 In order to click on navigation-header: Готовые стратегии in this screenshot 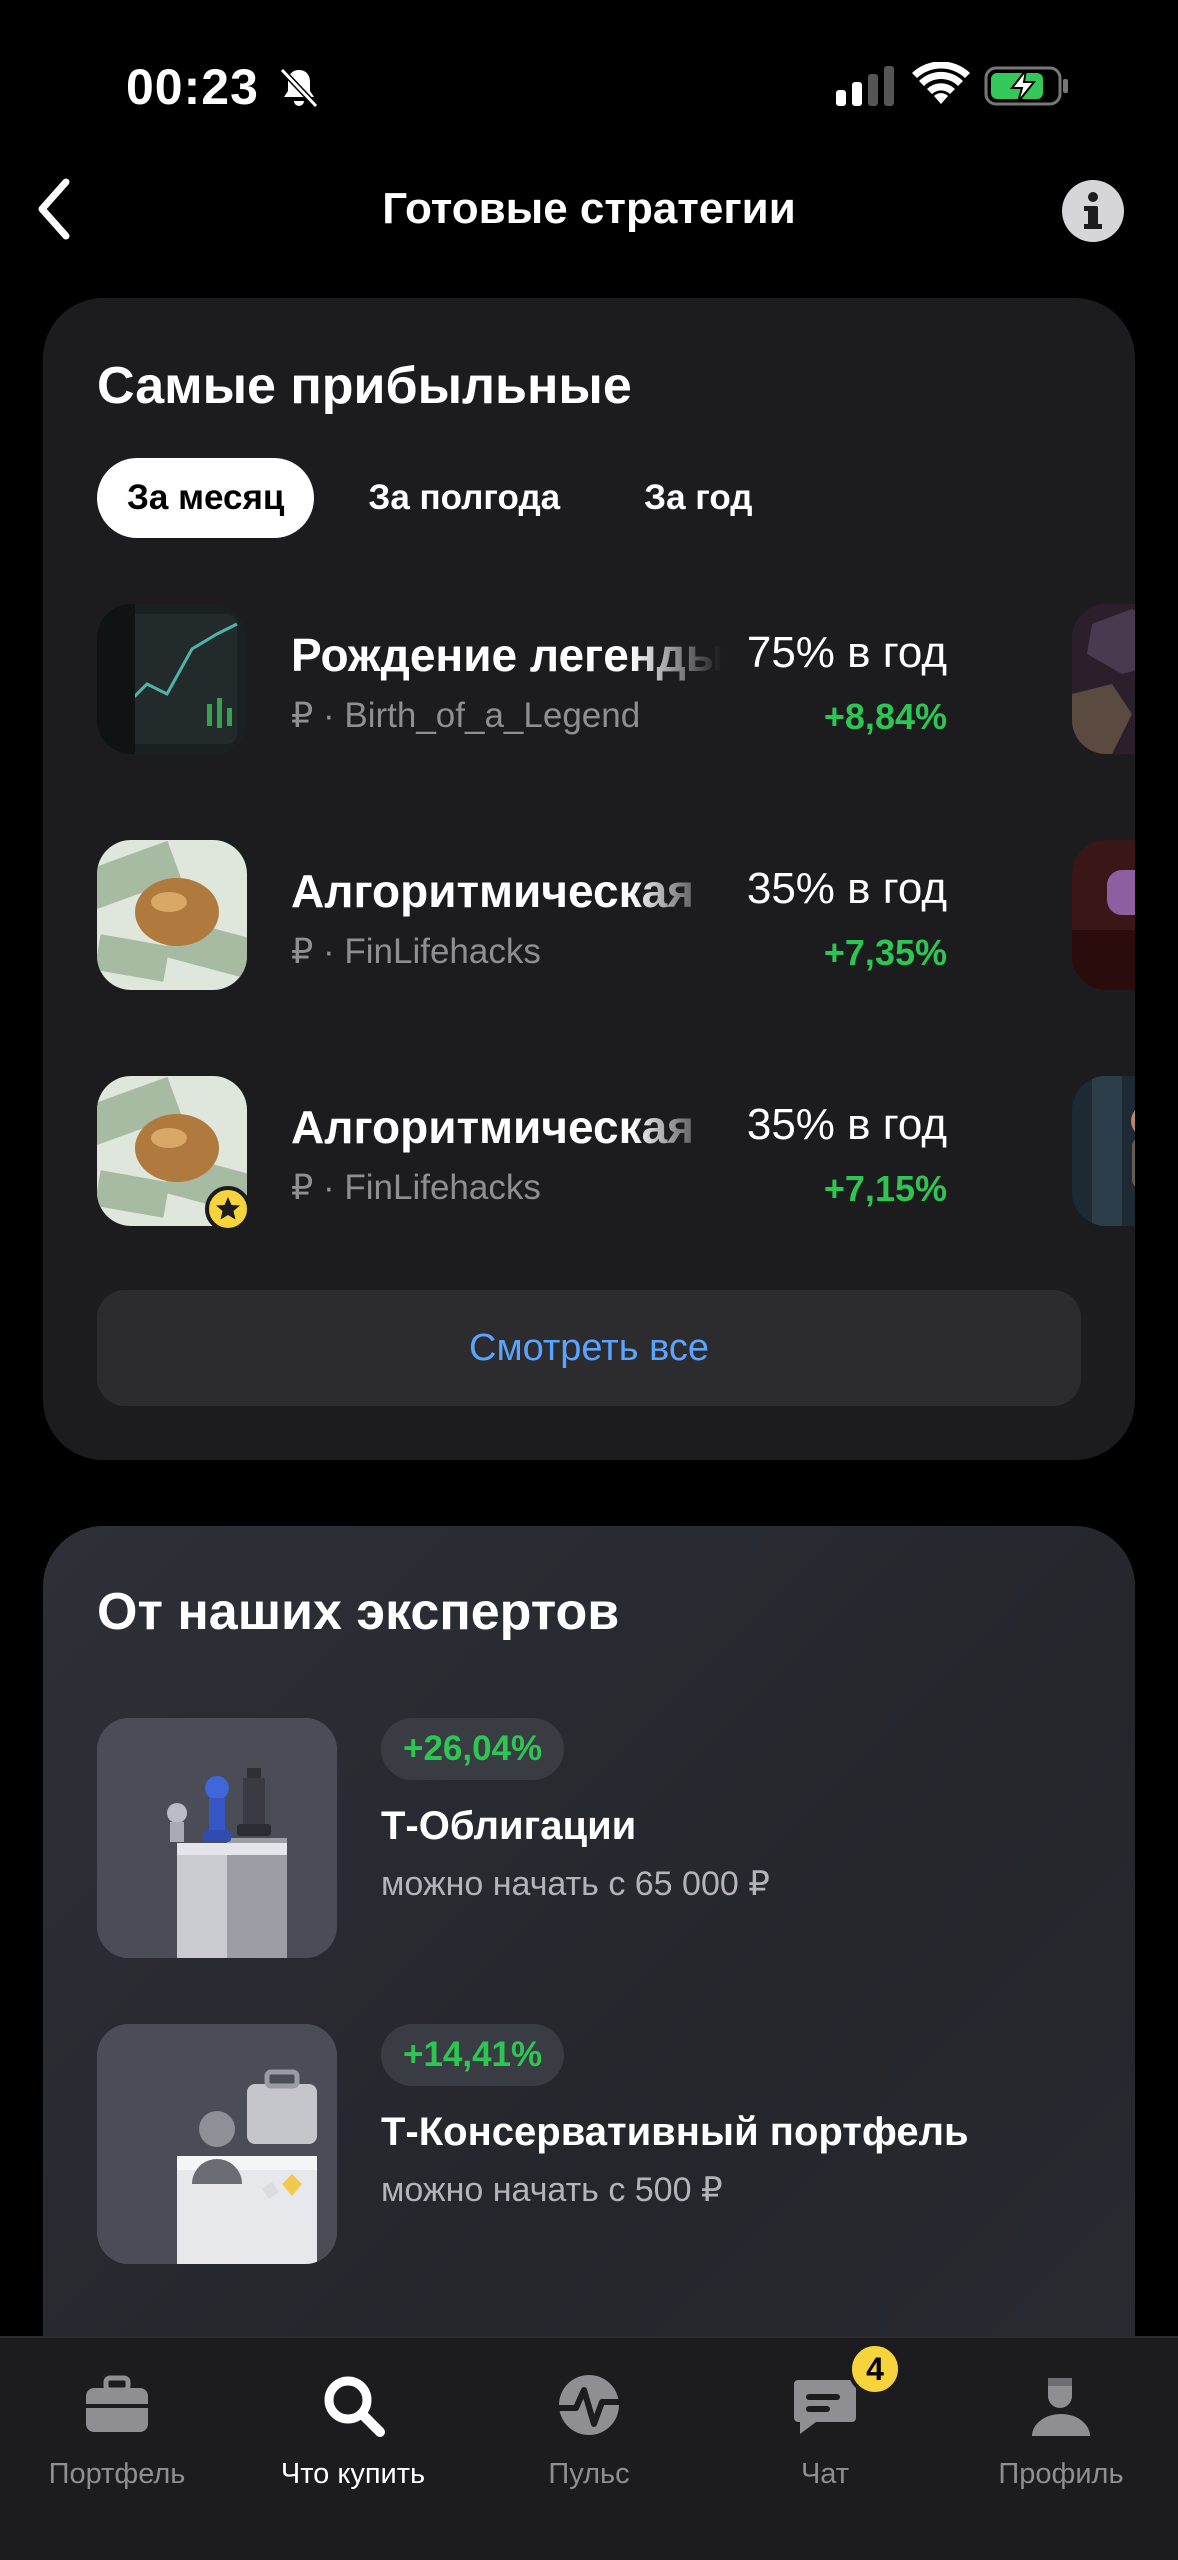, I will do `click(589, 210)`.